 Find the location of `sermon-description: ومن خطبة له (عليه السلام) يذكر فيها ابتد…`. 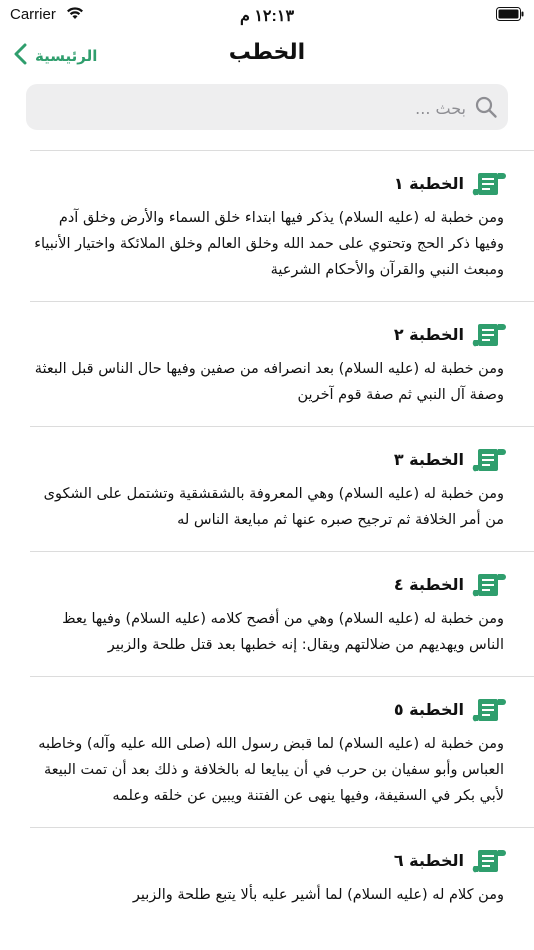

sermon-description: ومن خطبة له (عليه السلام) يذكر فيها ابتد… is located at coordinates (269, 244).